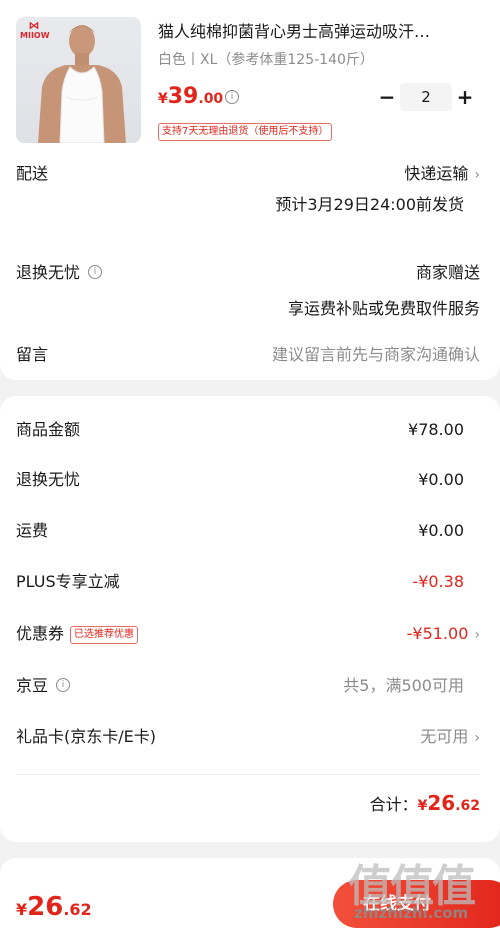 Image resolution: width=500 pixels, height=935 pixels. What do you see at coordinates (447, 272) in the screenshot?
I see `return-worry-value: 商家赠送` at bounding box center [447, 272].